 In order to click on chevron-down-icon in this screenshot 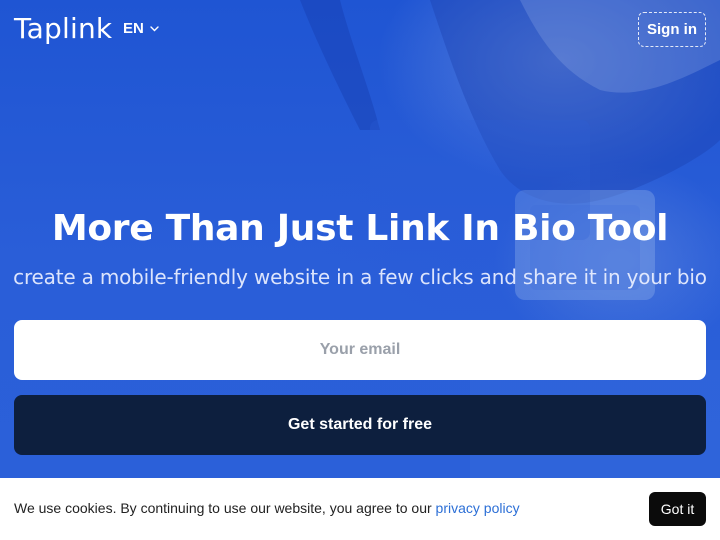, I will do `click(154, 28)`.